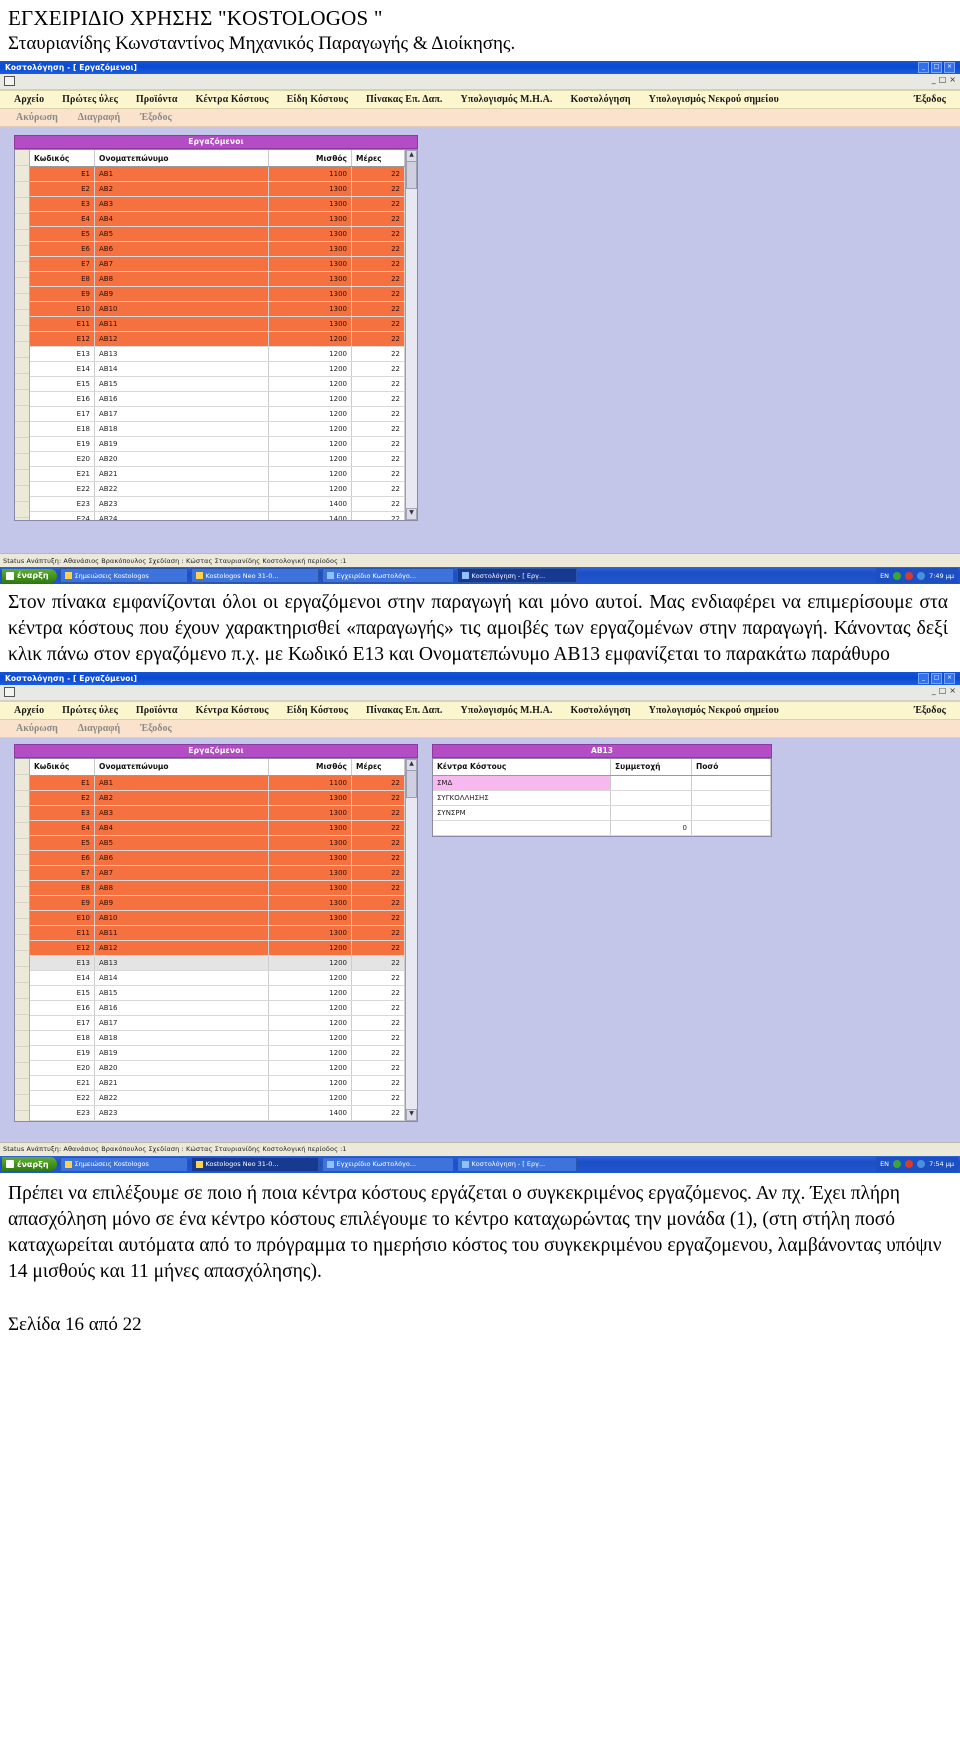 The image size is (960, 1759). What do you see at coordinates (480, 678) in the screenshot?
I see `window-2-titlebar: Κοστολόγηση - [ Εργαζόμενοι] _ □ ×` at bounding box center [480, 678].